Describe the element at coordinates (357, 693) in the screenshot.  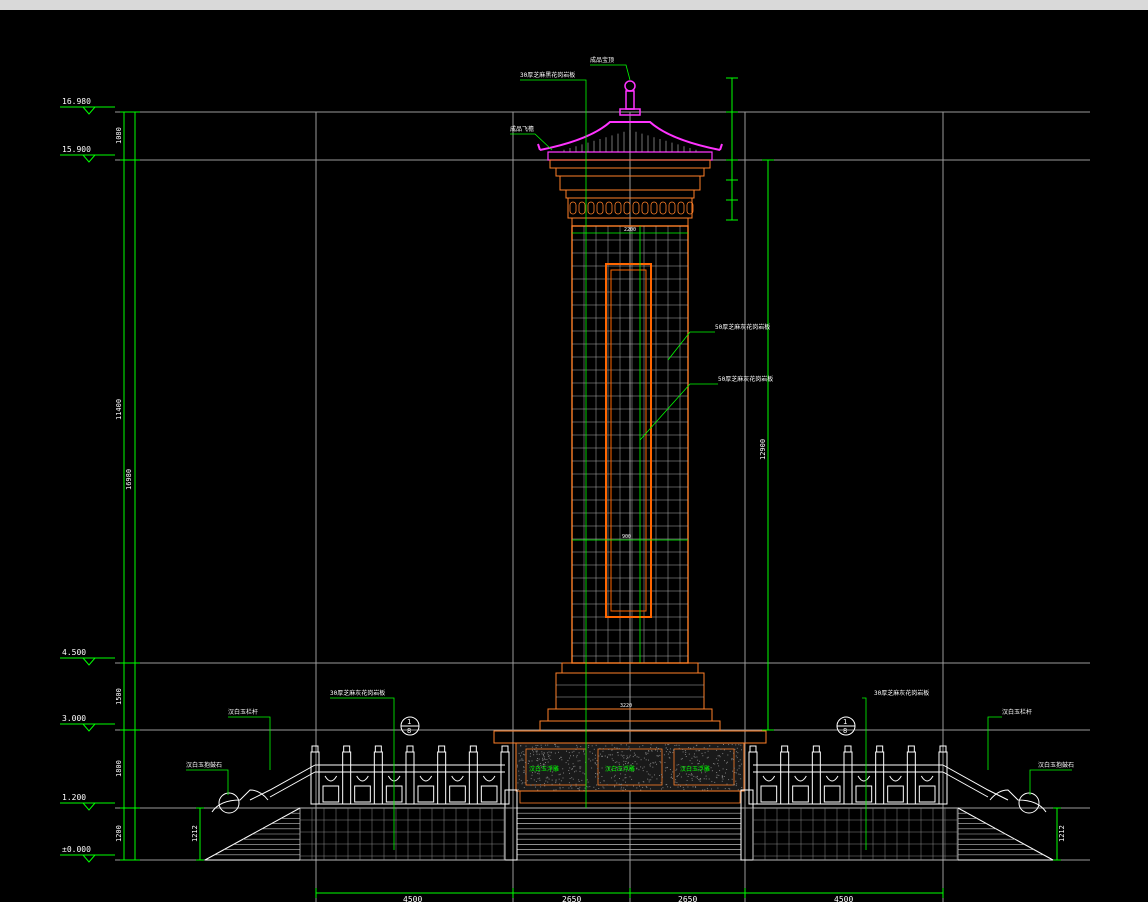
I see `callout-base-left: 30厚芝麻灰花岗岩板` at that location.